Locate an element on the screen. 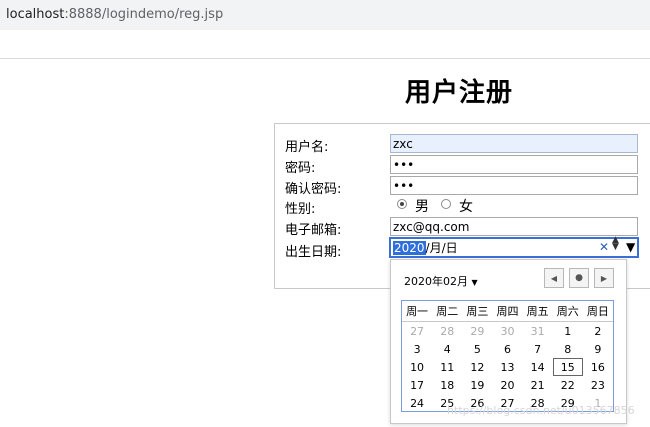 The height and width of the screenshot is (427, 650). calendar-day: 20 is located at coordinates (507, 385).